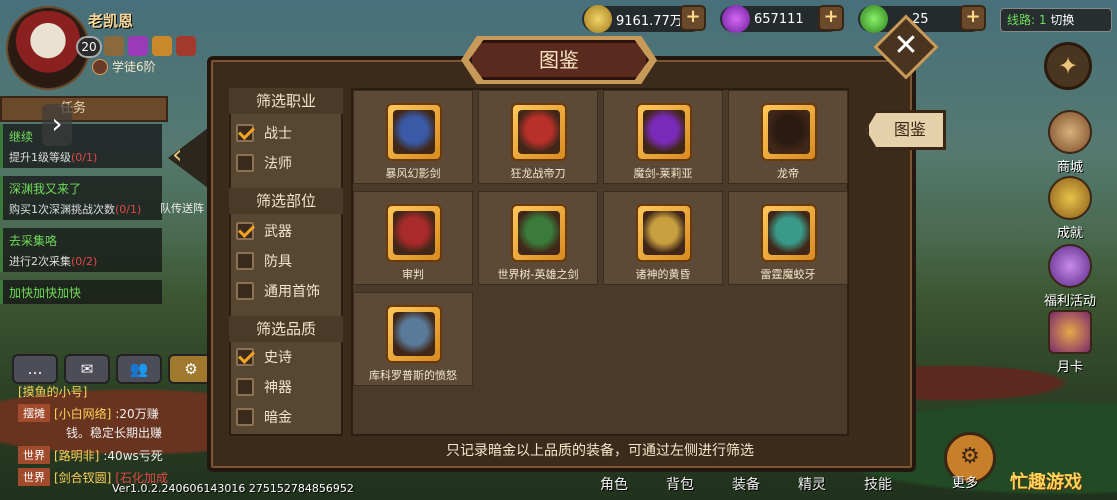 The height and width of the screenshot is (500, 1117). I want to click on task-progress: (0/2), so click(84, 261).